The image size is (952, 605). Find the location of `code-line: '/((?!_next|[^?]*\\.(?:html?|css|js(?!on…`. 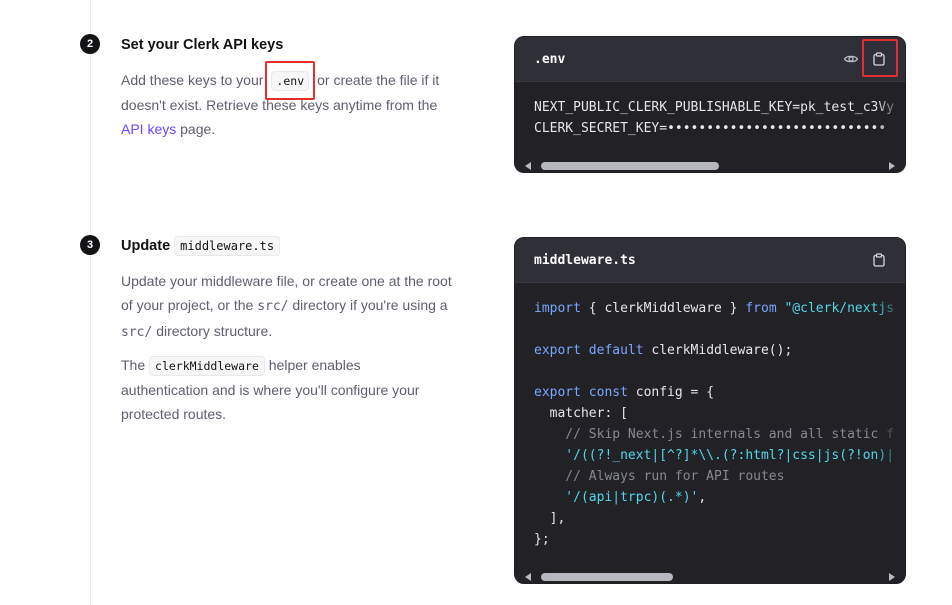

code-line: '/((?!_next|[^?]*\\.(?:html?|css|js(?!on… is located at coordinates (714, 455).